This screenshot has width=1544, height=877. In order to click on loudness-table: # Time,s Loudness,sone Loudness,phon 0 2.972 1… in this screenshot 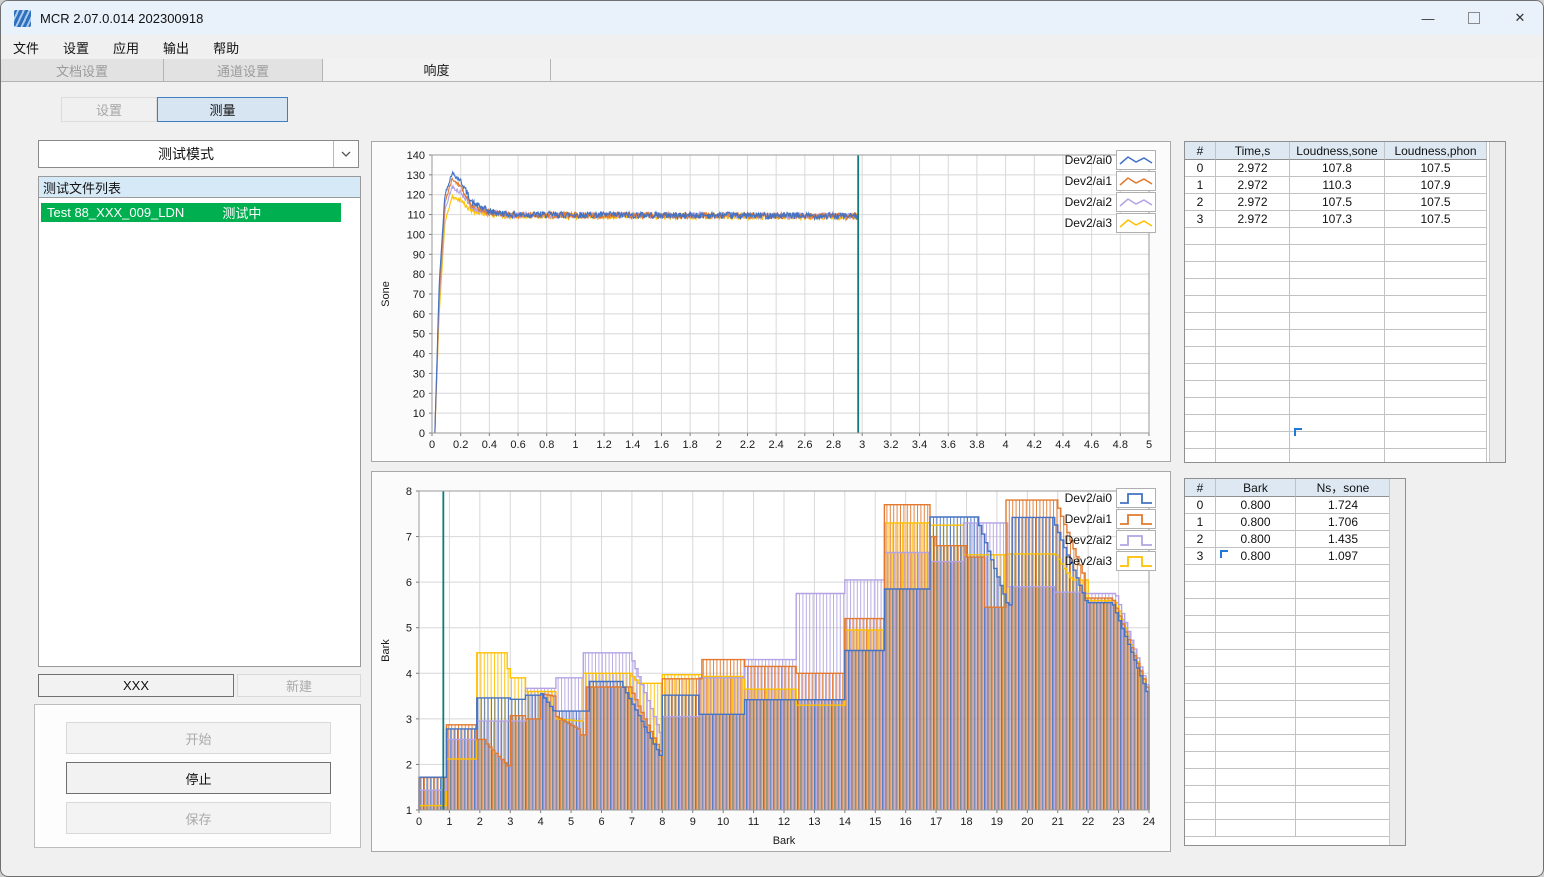, I will do `click(1345, 302)`.